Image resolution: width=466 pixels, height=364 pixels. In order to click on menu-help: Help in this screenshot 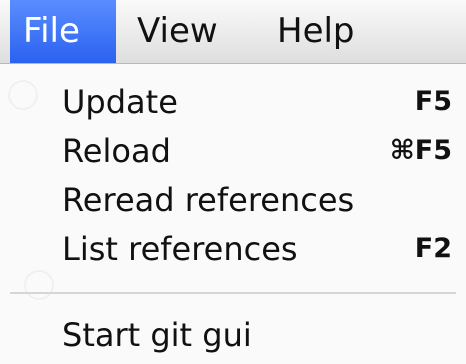, I will do `click(316, 31)`.